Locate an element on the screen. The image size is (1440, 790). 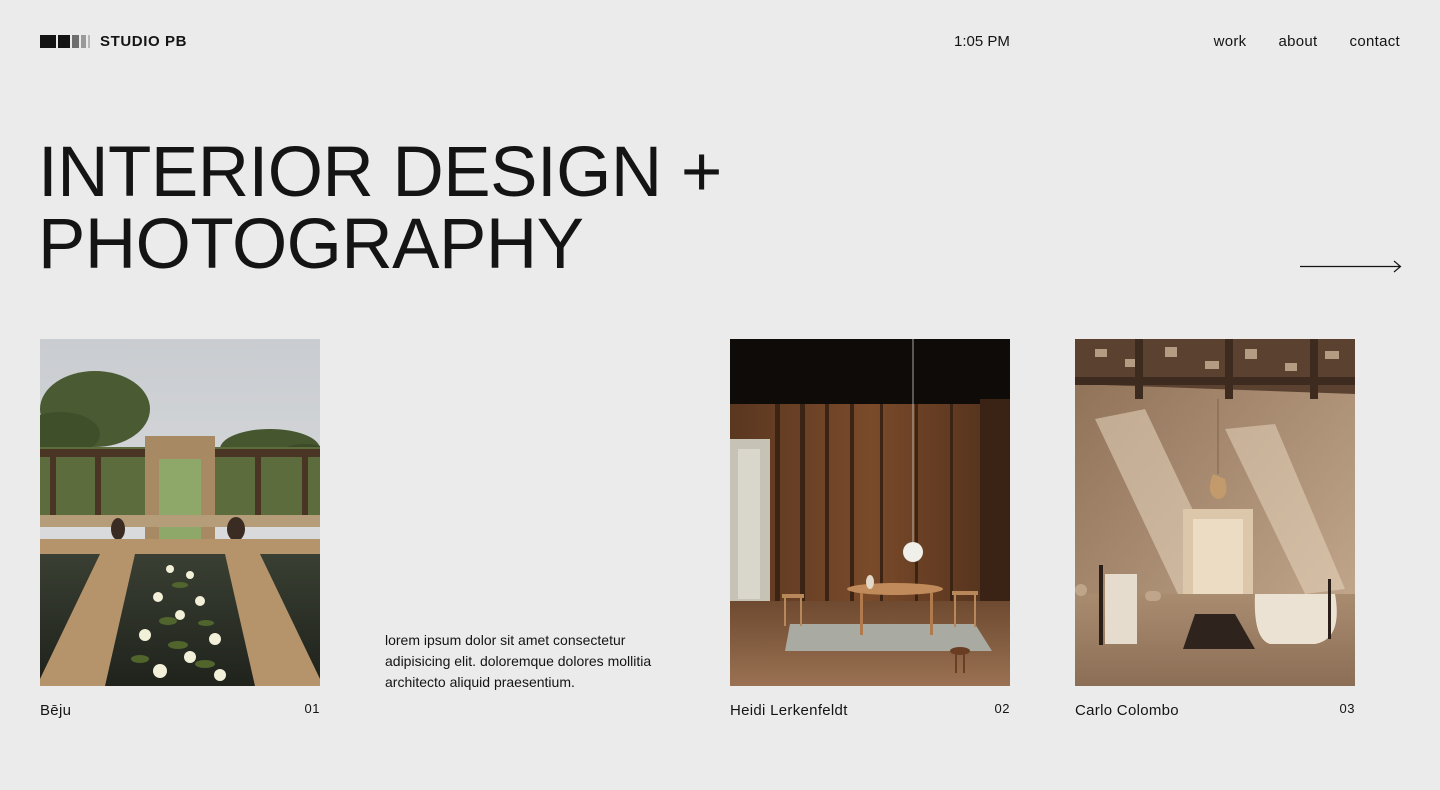
brand-logo: STUDIO PB is located at coordinates (113, 41).